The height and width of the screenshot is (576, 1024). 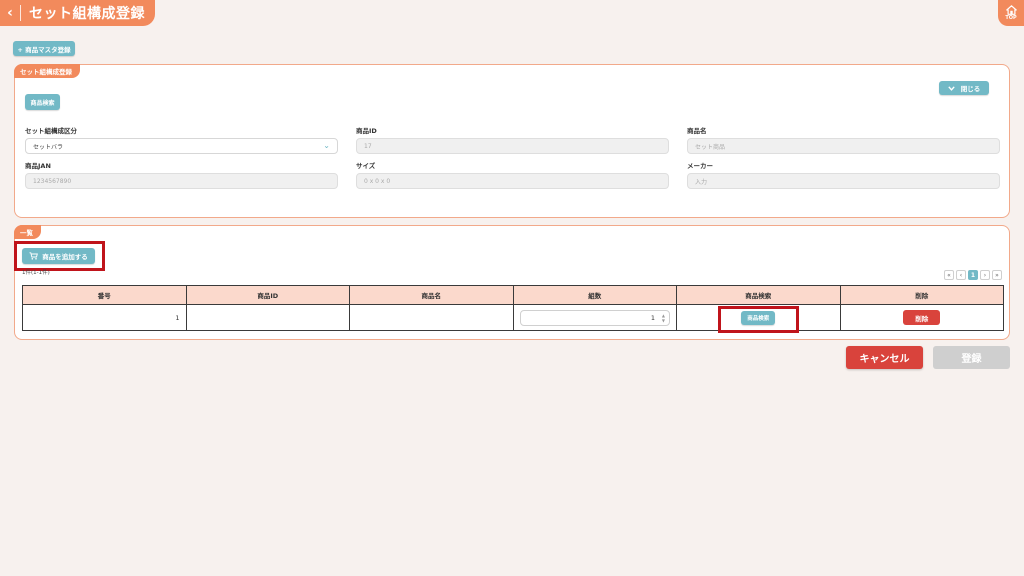 I want to click on product-master-register-button: + 商品マスタ登録, so click(x=44, y=48).